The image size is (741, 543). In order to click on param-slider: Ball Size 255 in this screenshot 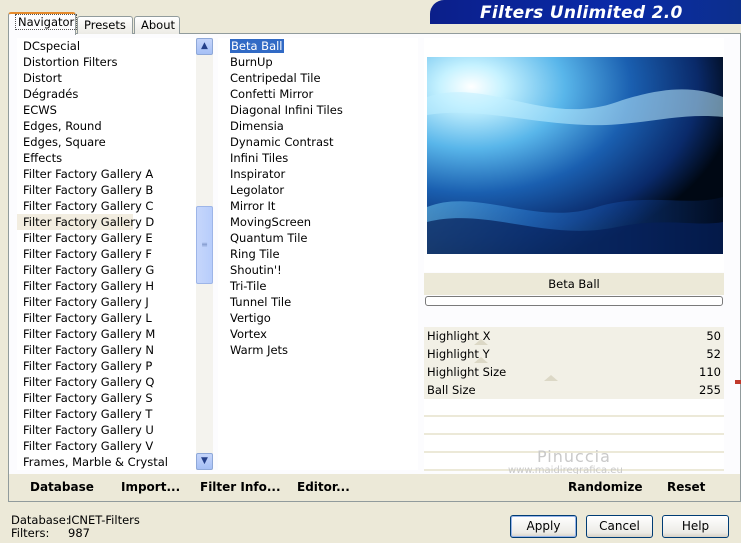, I will do `click(574, 390)`.